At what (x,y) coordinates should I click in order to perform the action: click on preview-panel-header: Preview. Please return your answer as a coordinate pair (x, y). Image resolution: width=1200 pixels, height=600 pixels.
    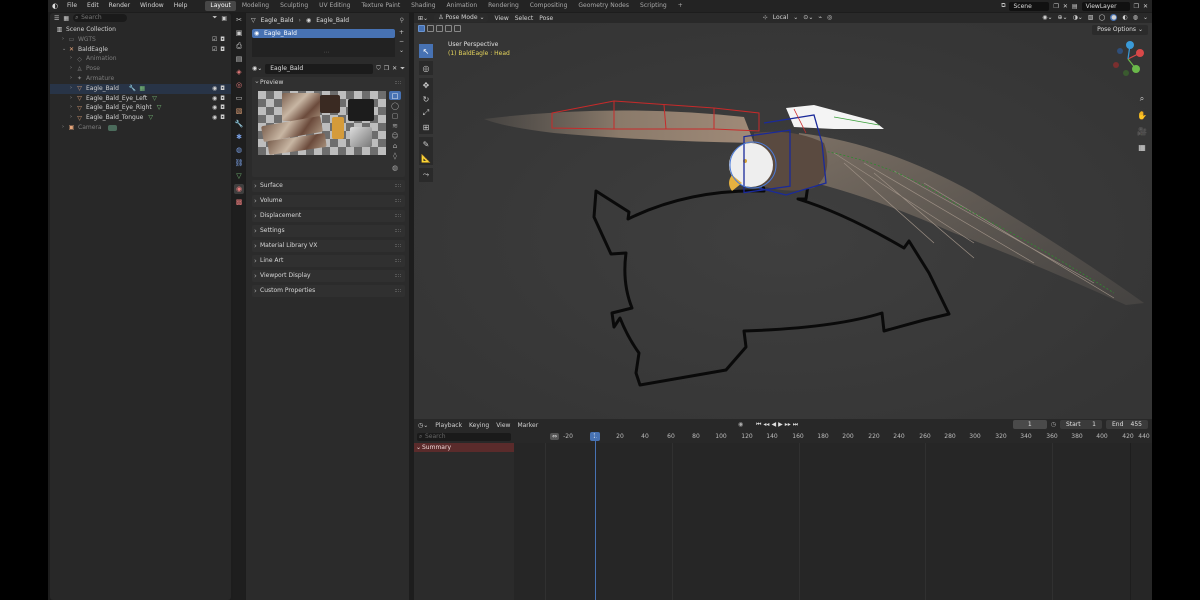
    Looking at the image, I should click on (328, 82).